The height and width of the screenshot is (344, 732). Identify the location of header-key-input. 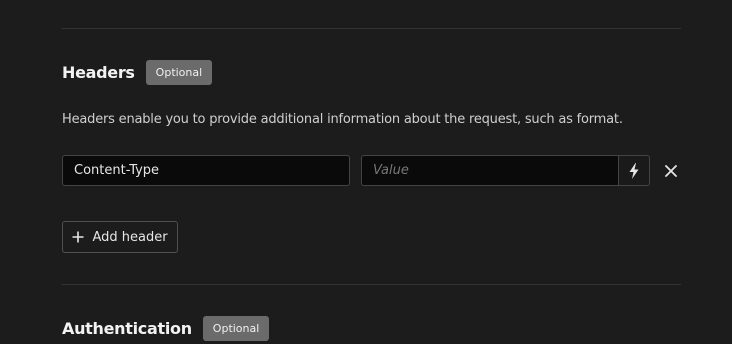
(206, 170).